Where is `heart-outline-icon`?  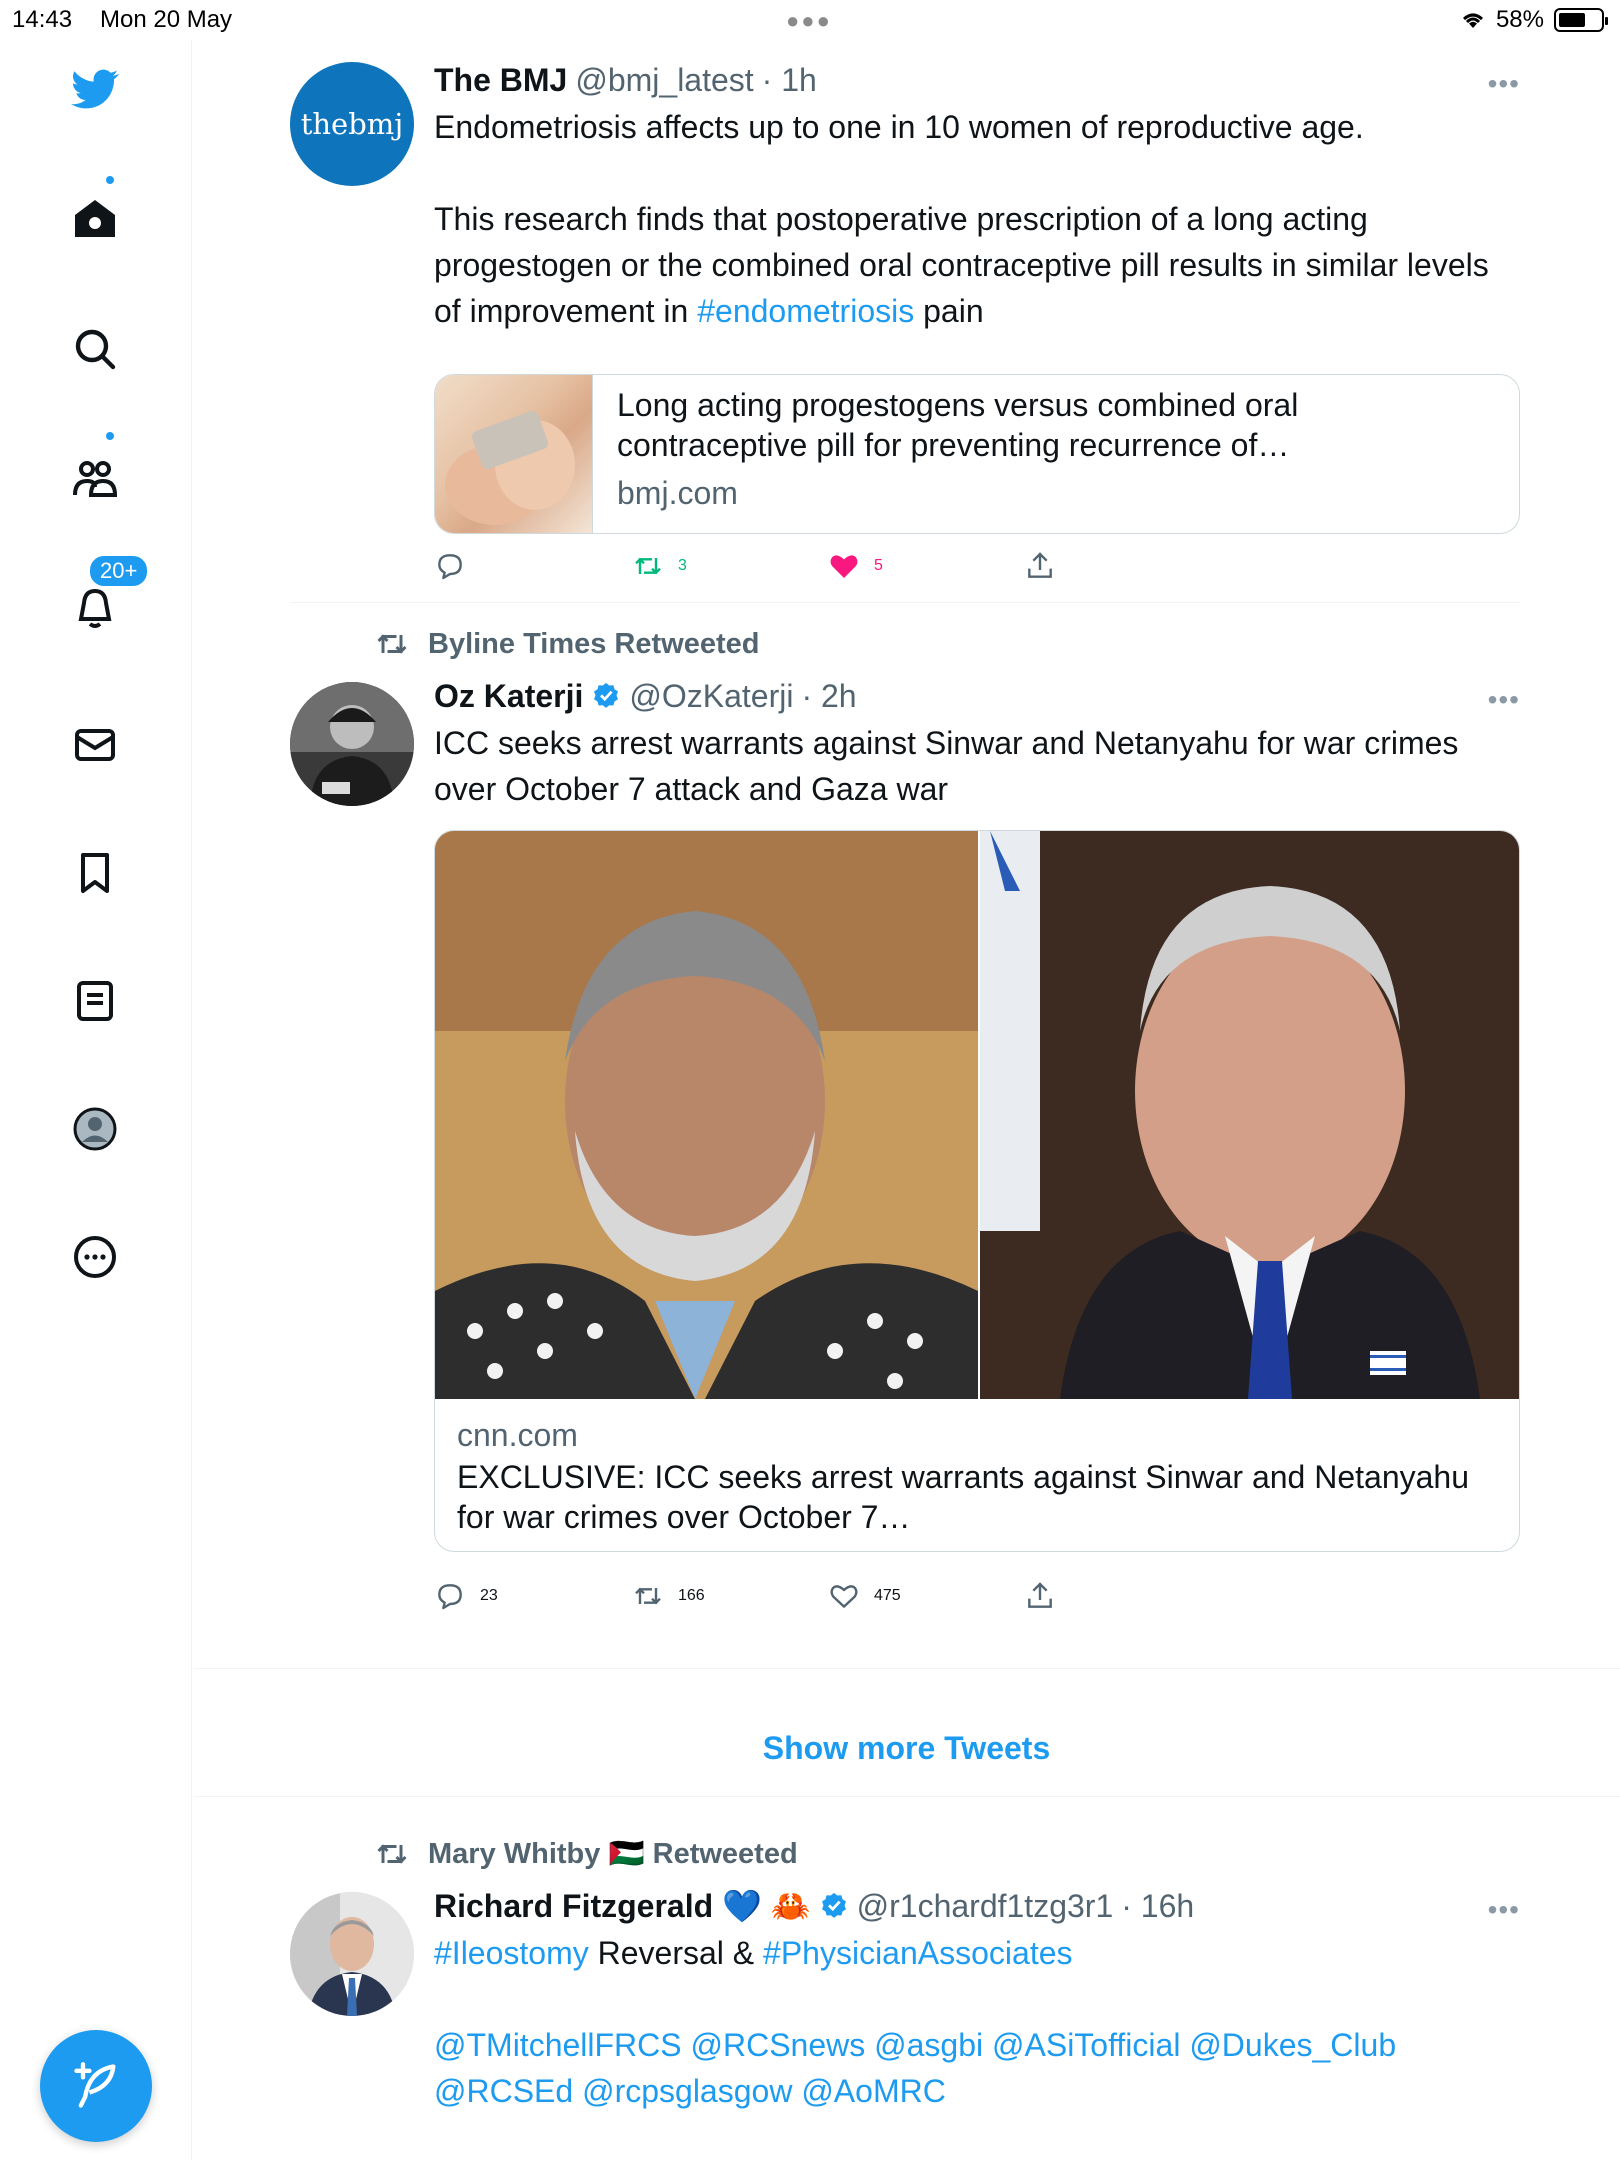
heart-outline-icon is located at coordinates (844, 1596).